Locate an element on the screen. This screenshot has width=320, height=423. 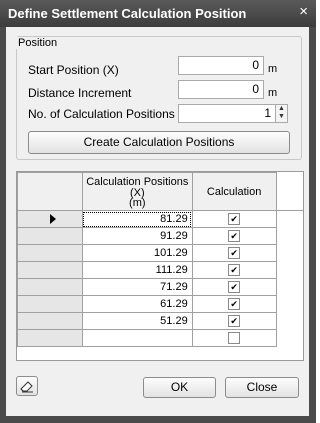
position-cell: 71.29 is located at coordinates (137, 287).